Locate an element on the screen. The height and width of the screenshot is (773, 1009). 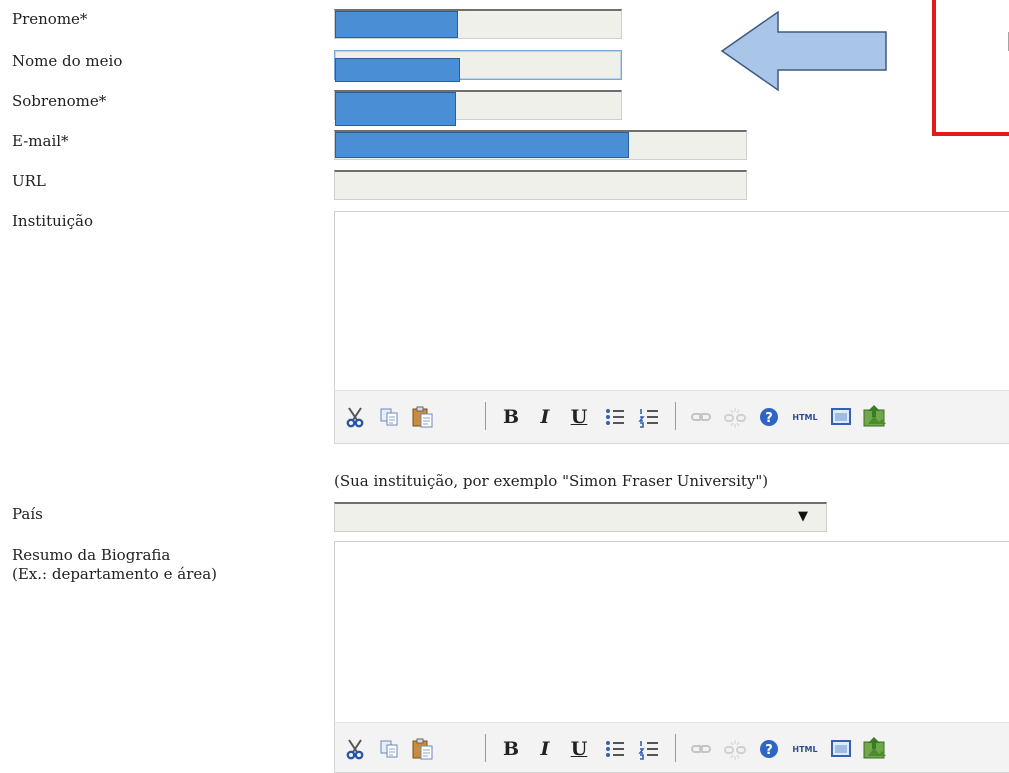
label-country: País is located at coordinates (27, 514).